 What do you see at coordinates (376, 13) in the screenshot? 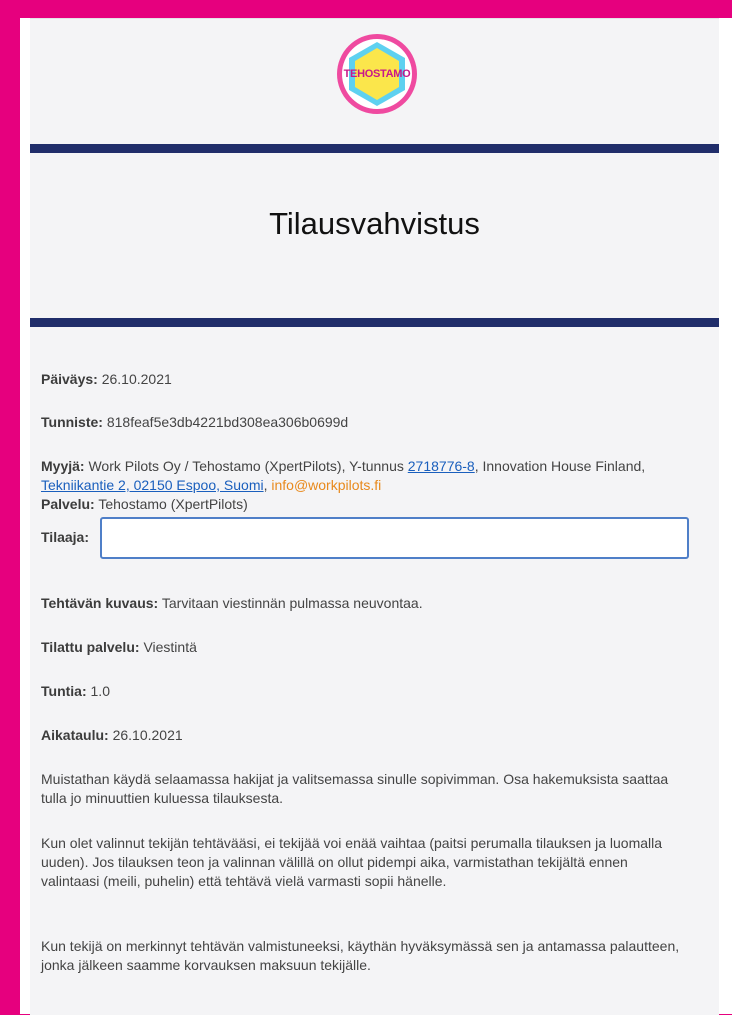
I see `top-frame` at bounding box center [376, 13].